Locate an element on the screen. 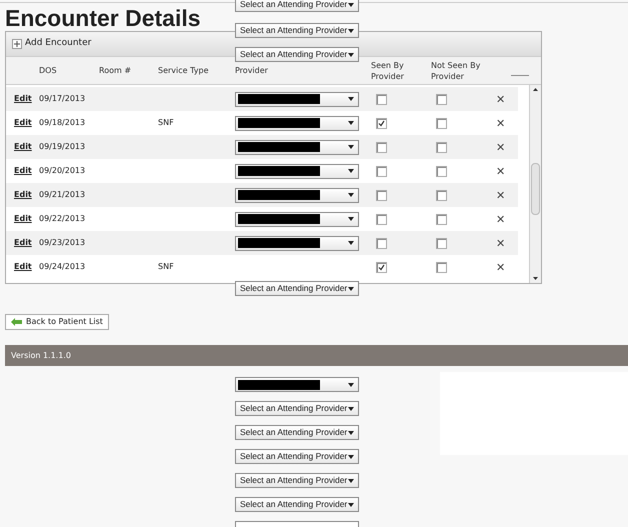  column-header: Not Seen By Provider is located at coordinates (456, 71).